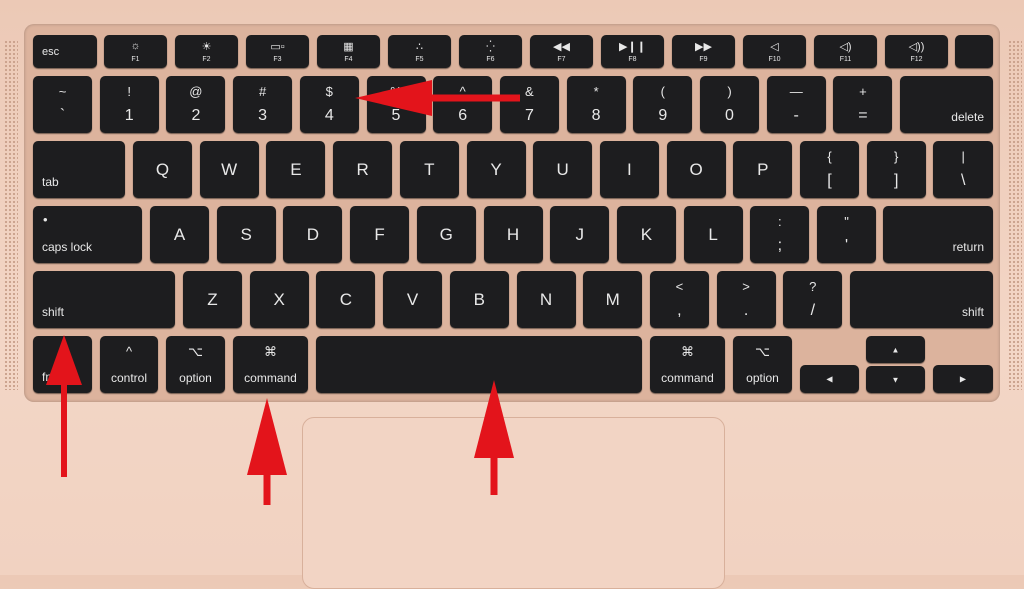  What do you see at coordinates (267, 451) in the screenshot?
I see `red-arrow-up-pointing-to-command` at bounding box center [267, 451].